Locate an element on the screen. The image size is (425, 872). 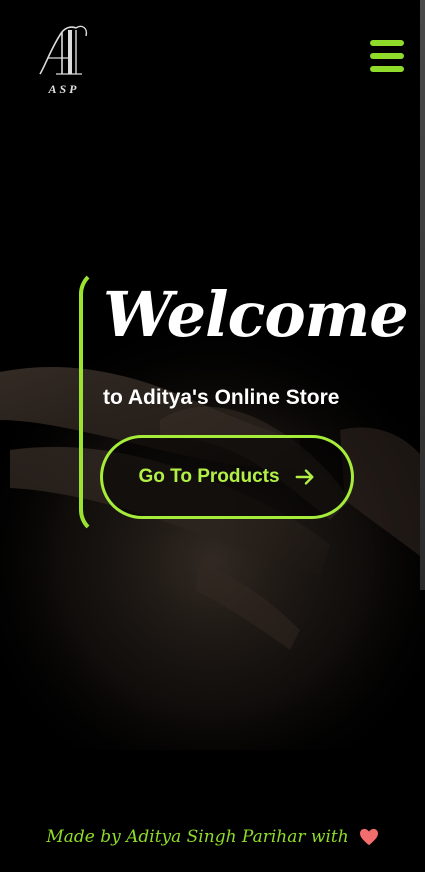
go-to-products-button: Go To Products is located at coordinates (227, 477).